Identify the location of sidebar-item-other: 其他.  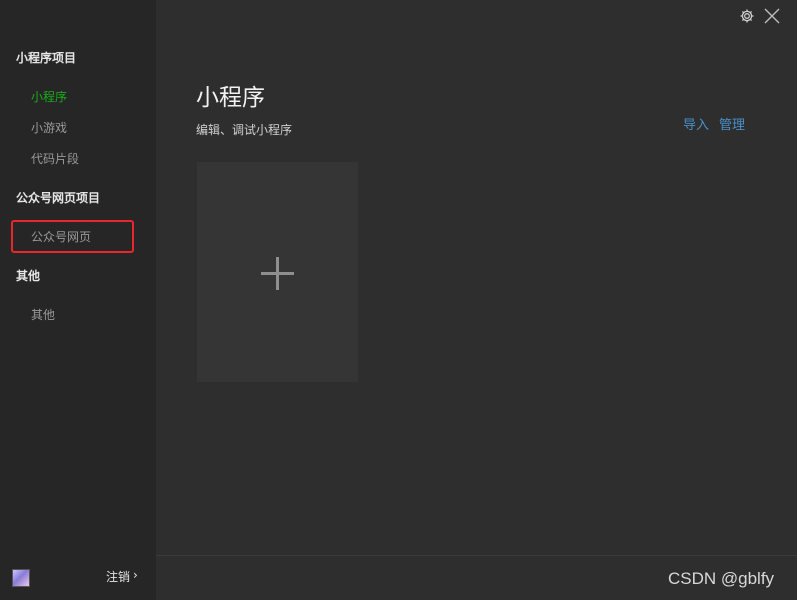
(43, 314).